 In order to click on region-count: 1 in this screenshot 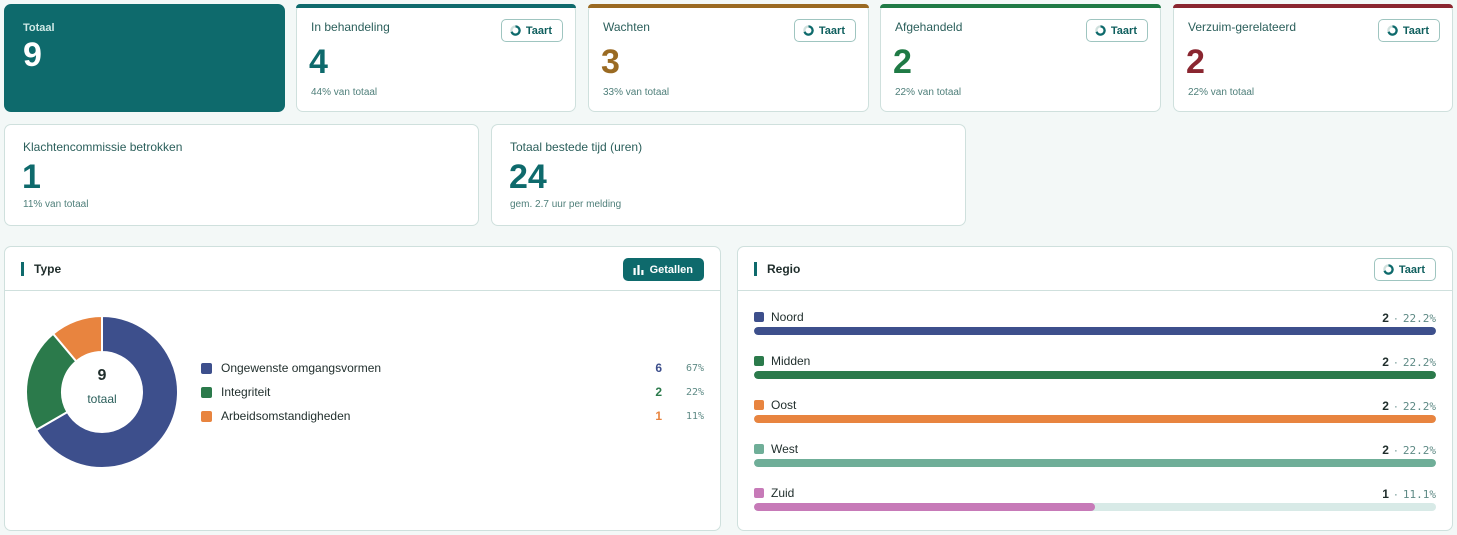, I will do `click(1385, 494)`.